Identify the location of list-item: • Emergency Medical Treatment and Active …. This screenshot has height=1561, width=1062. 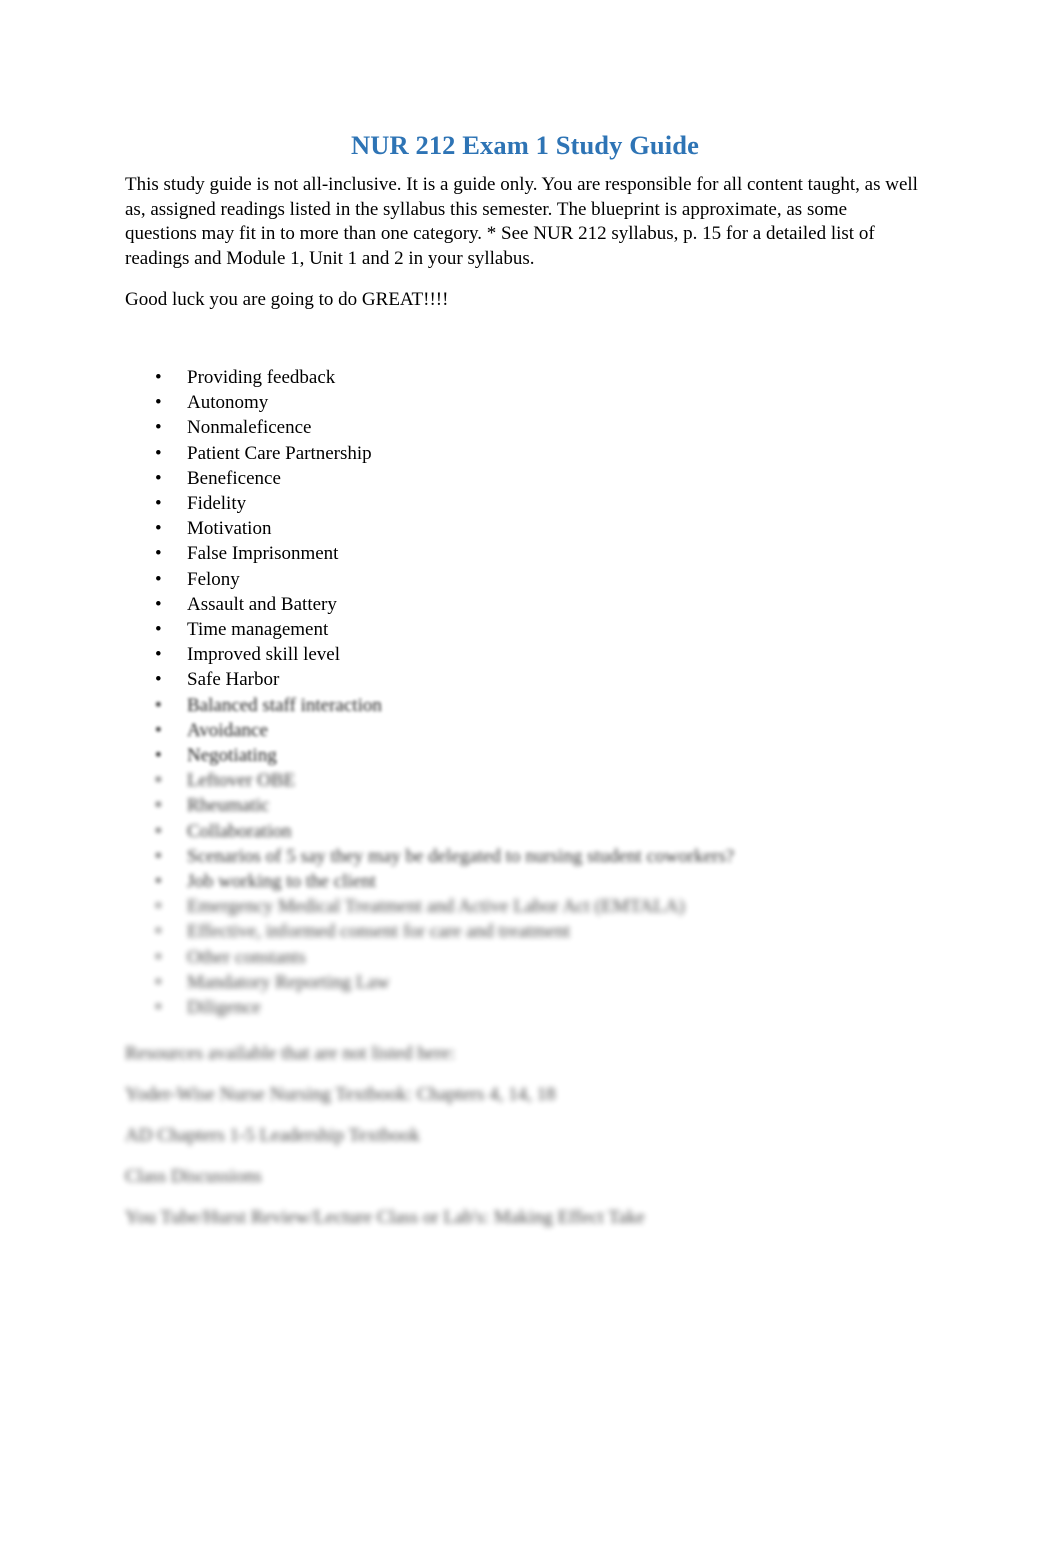
(525, 906).